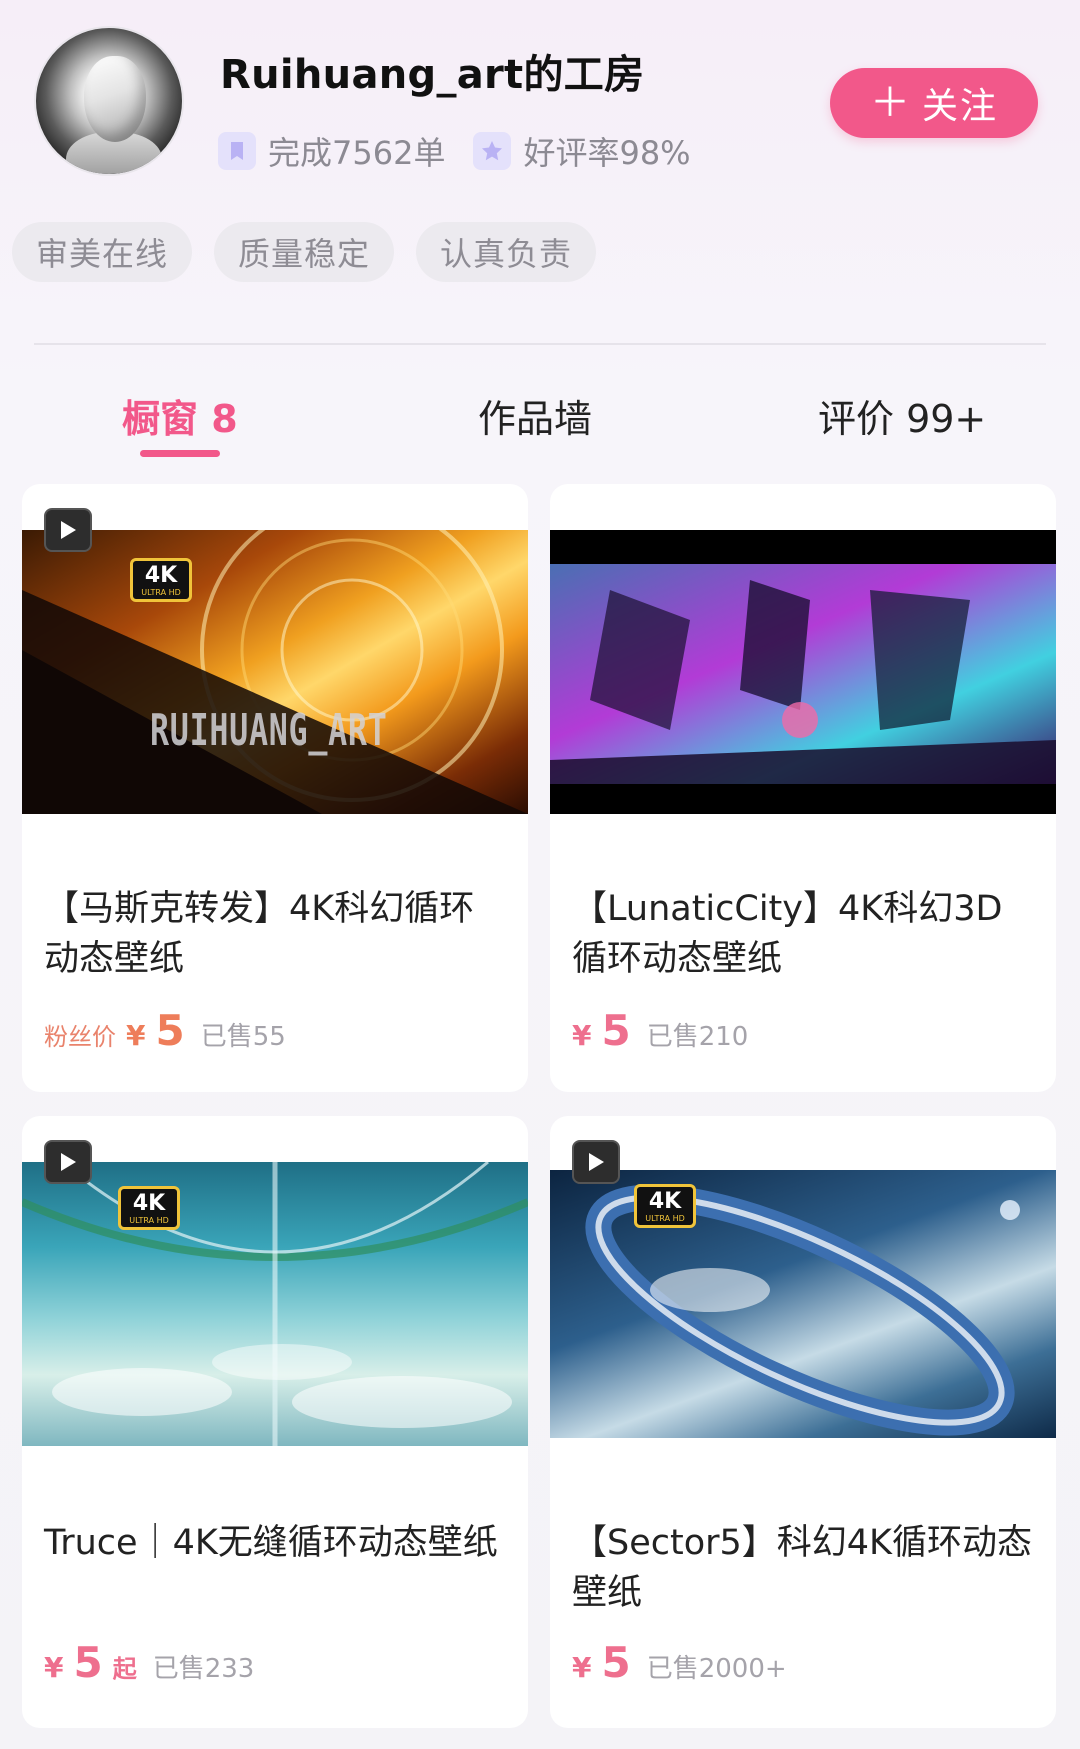  Describe the element at coordinates (275, 672) in the screenshot. I see `product-thumbnail: 4K ULTRA HD RUIHUANG_ART` at that location.